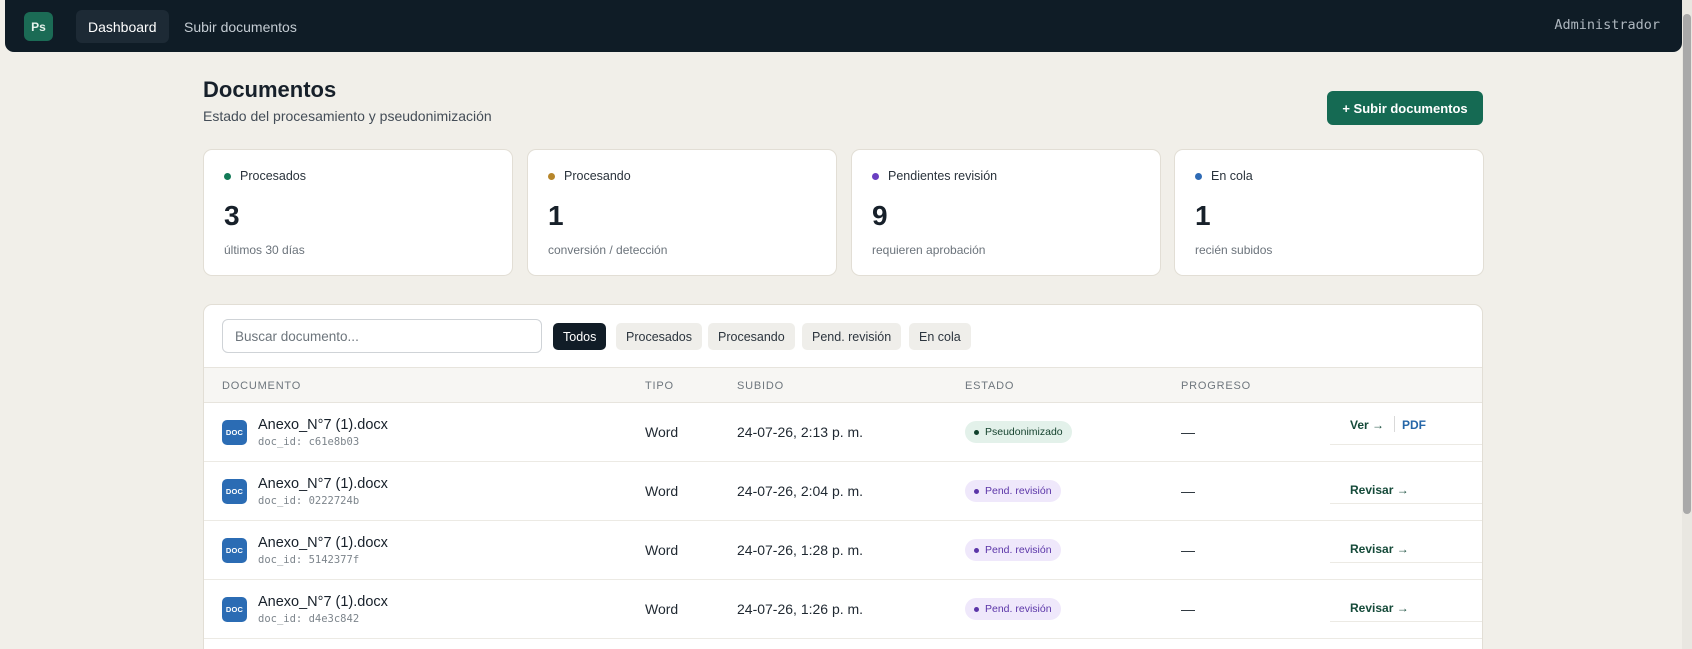  What do you see at coordinates (1607, 25) in the screenshot?
I see `user-menu: Administrador` at bounding box center [1607, 25].